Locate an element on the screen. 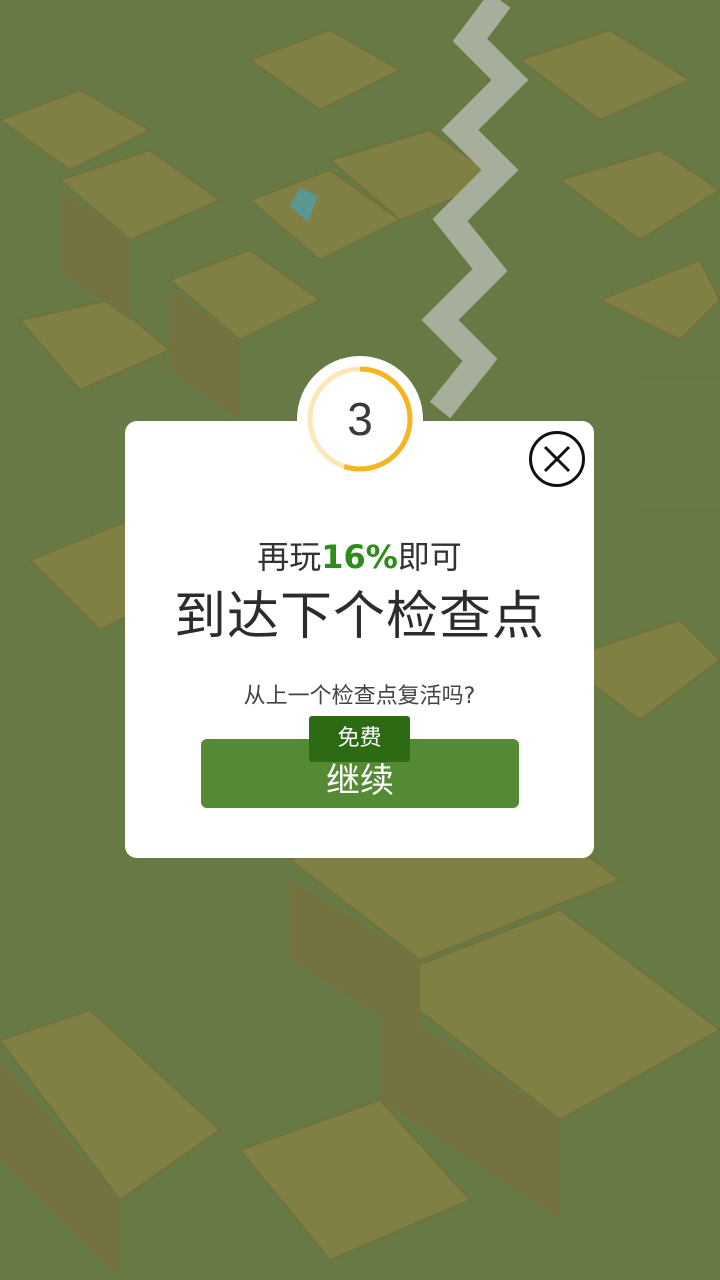 The image size is (720, 1280). close-button is located at coordinates (557, 459).